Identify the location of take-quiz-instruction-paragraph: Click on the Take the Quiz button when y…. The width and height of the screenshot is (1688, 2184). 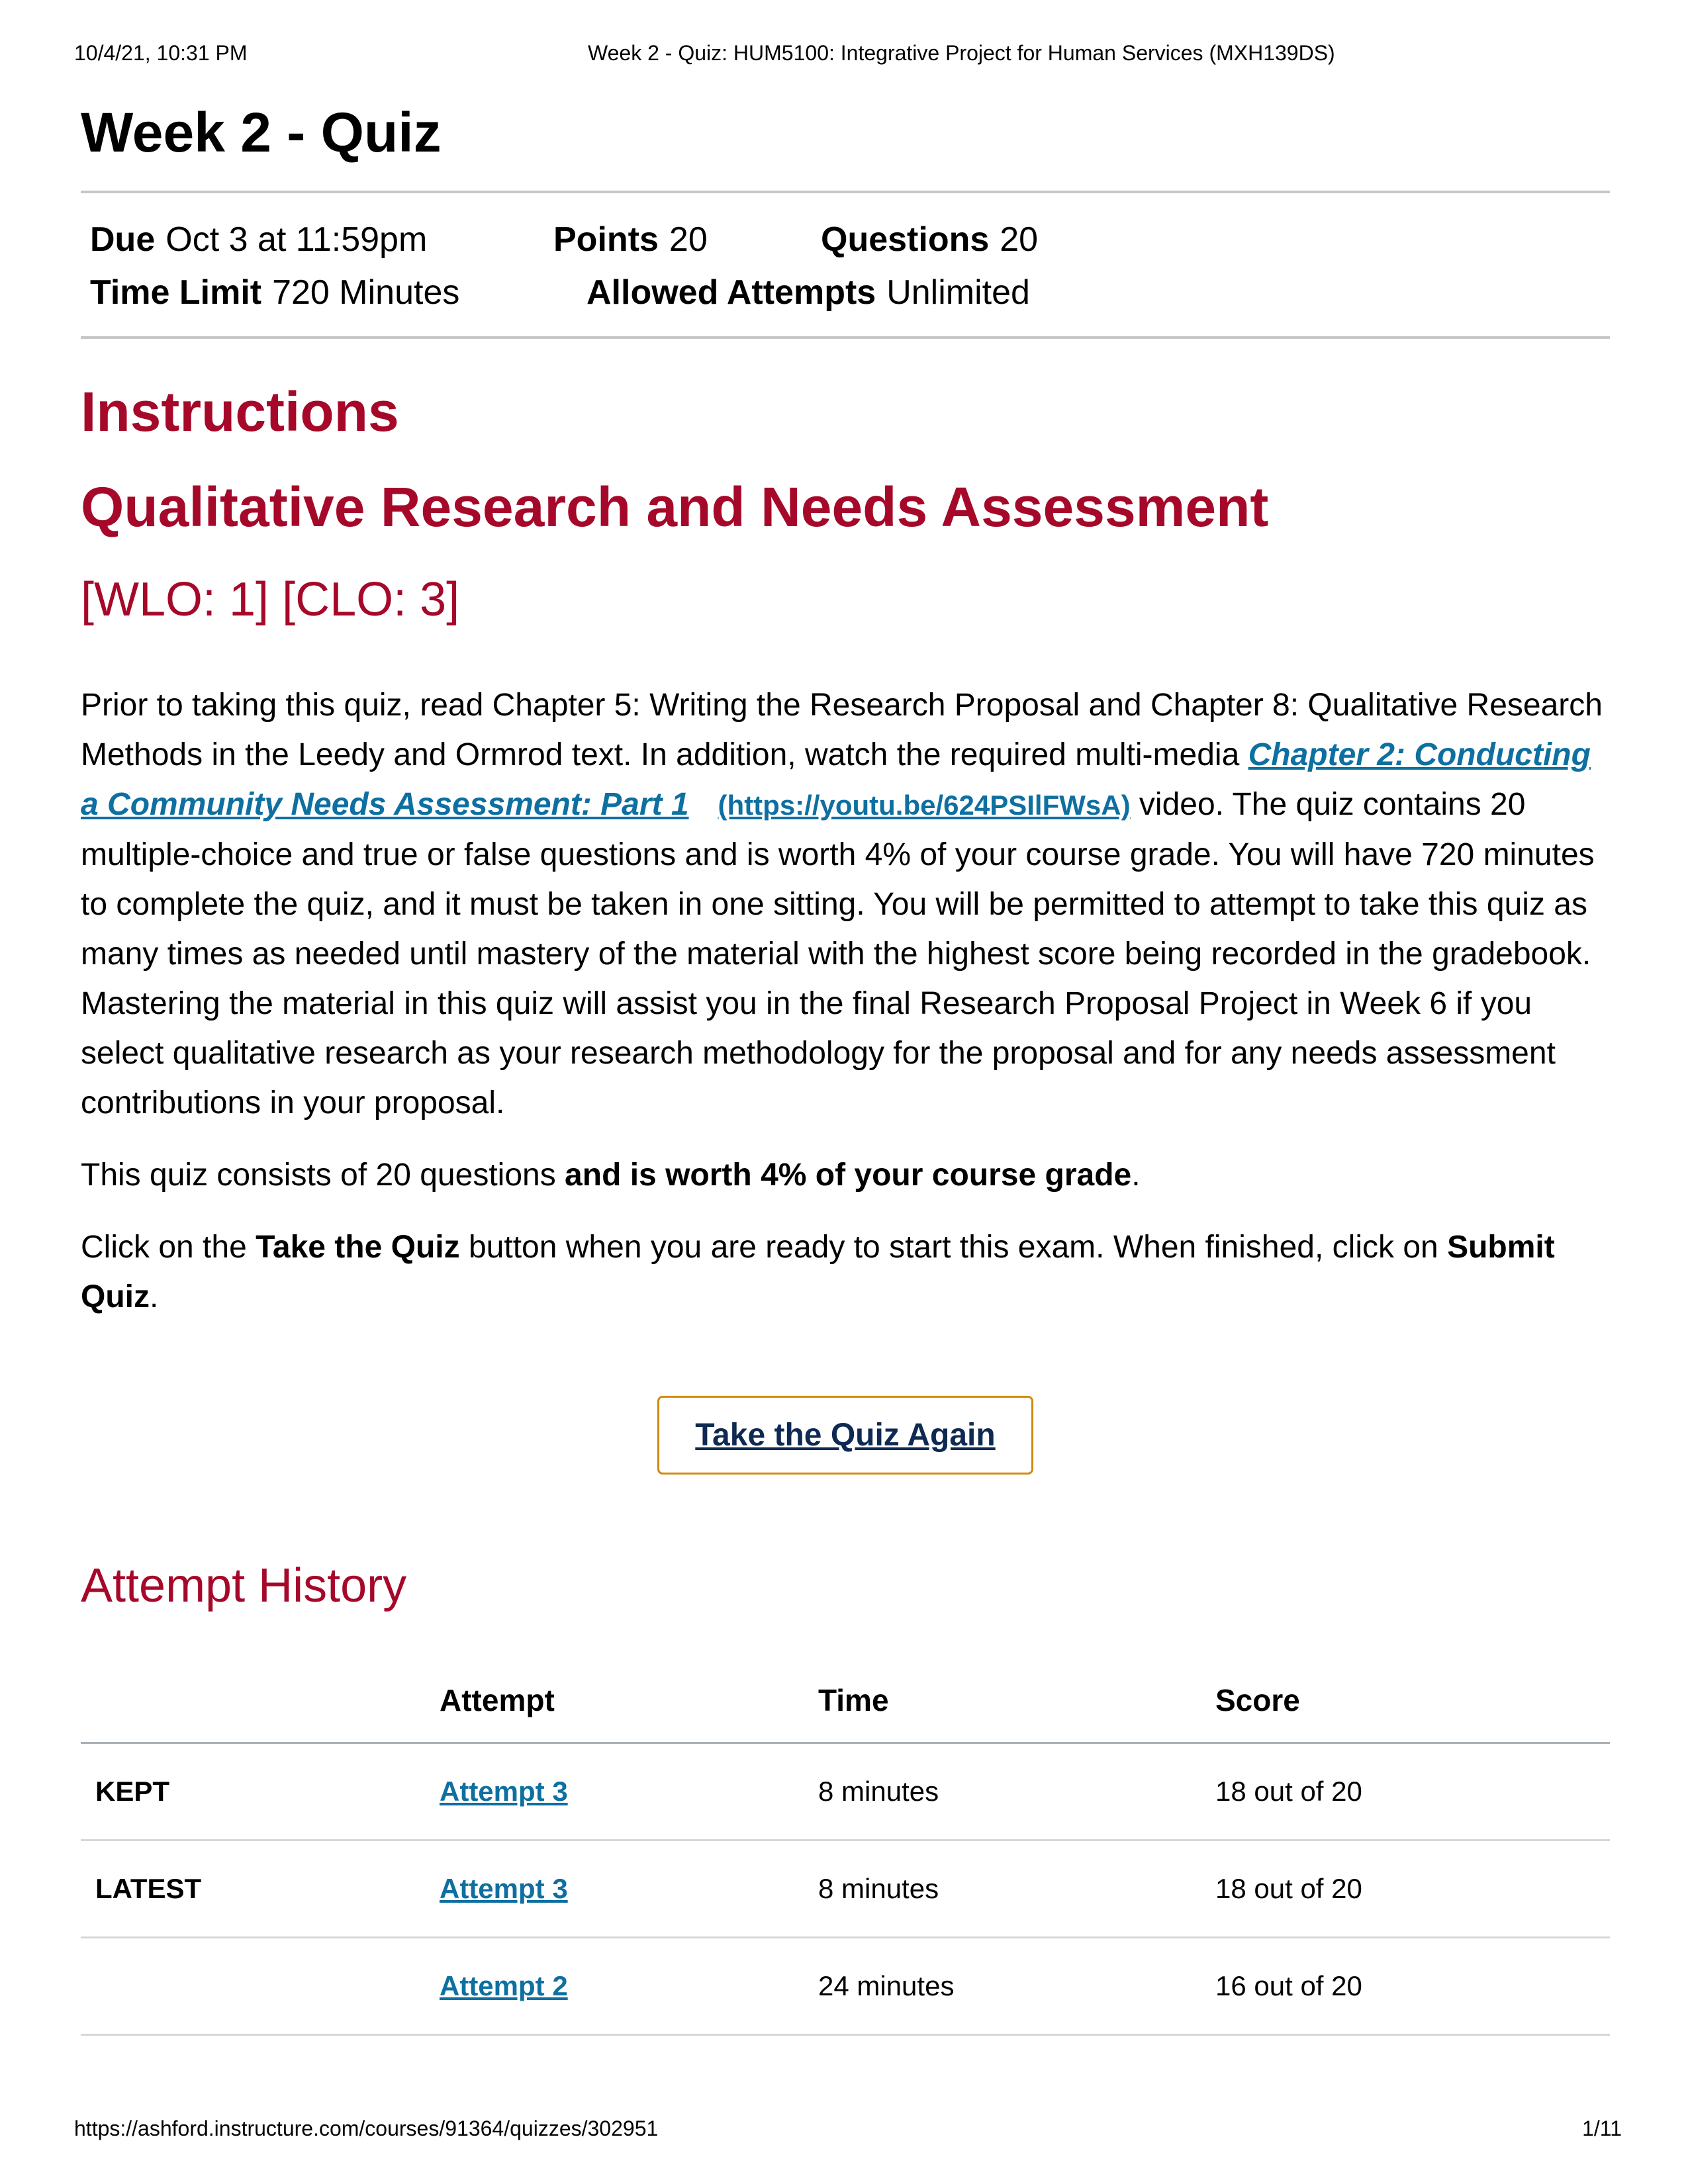
(845, 1272).